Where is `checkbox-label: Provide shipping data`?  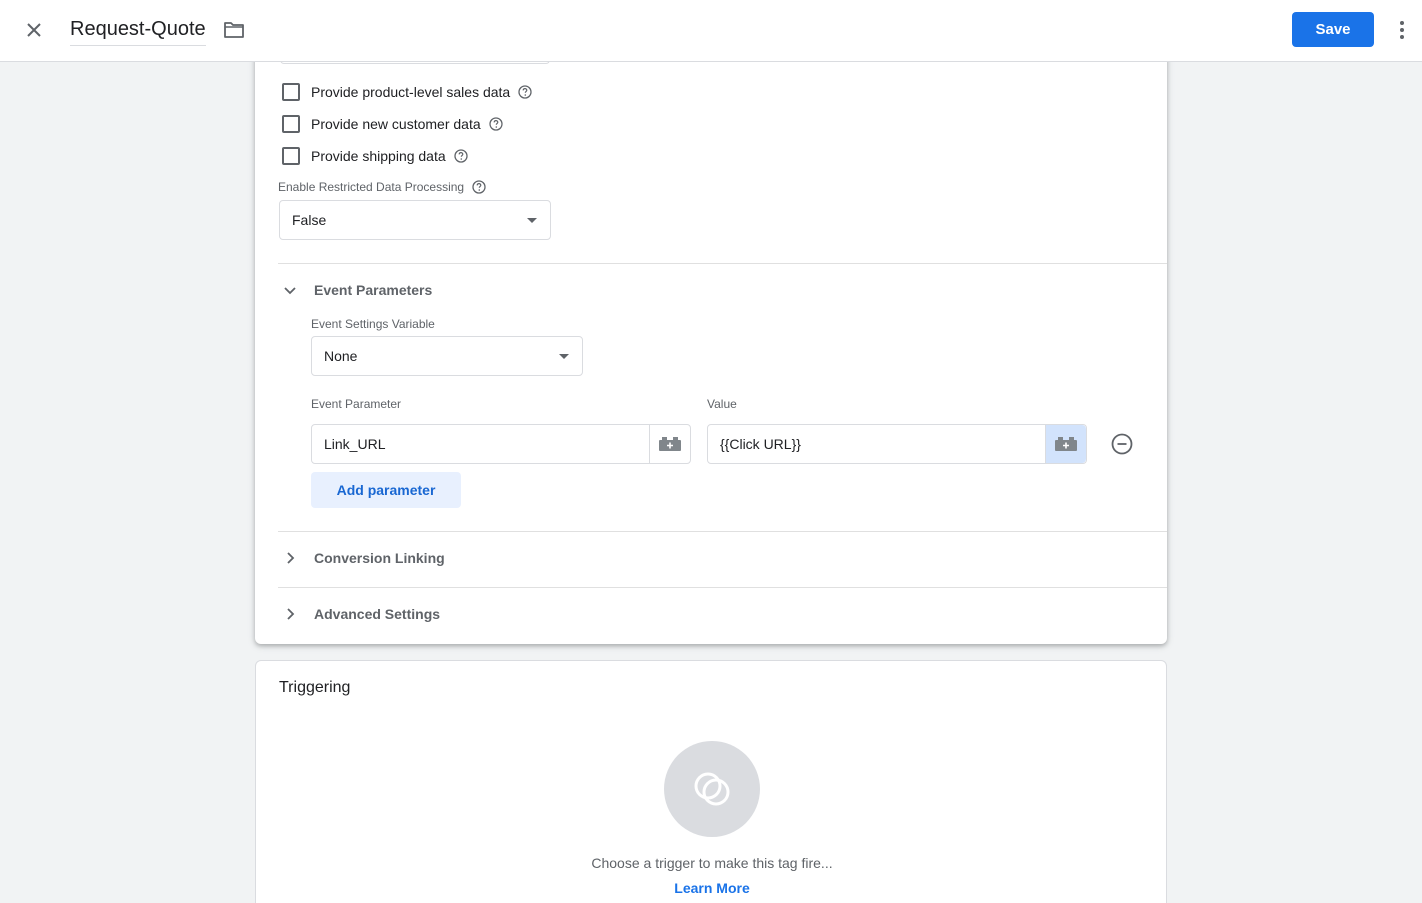 checkbox-label: Provide shipping data is located at coordinates (378, 156).